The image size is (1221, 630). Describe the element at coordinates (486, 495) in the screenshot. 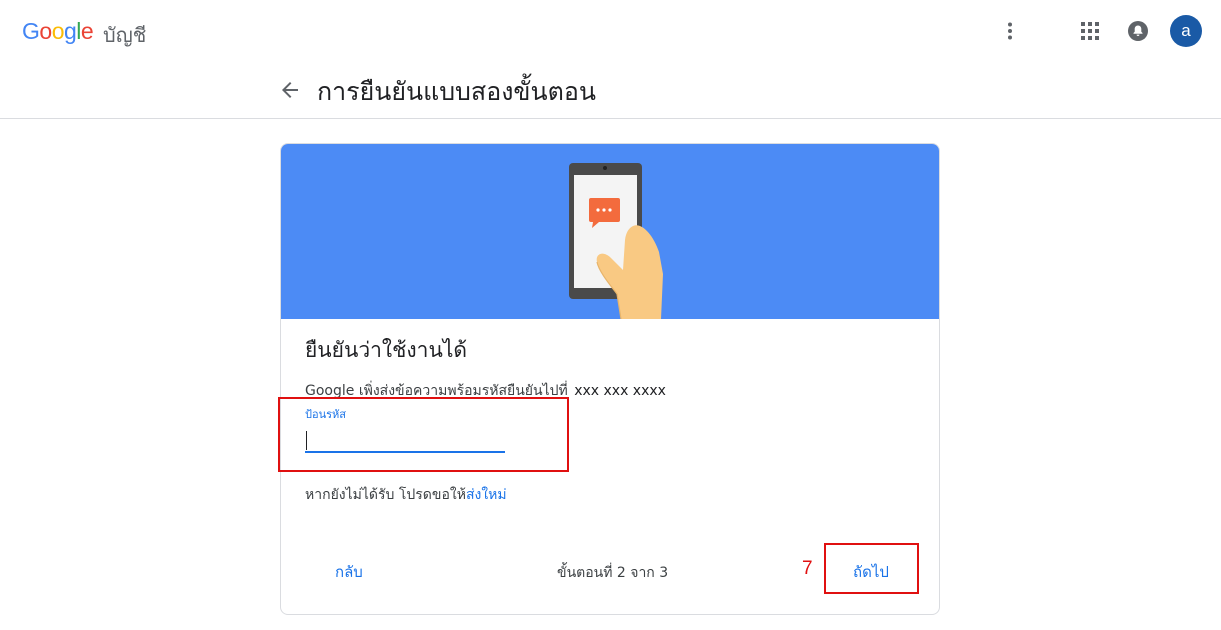

I see `resend-link: ส่งใหม่` at that location.